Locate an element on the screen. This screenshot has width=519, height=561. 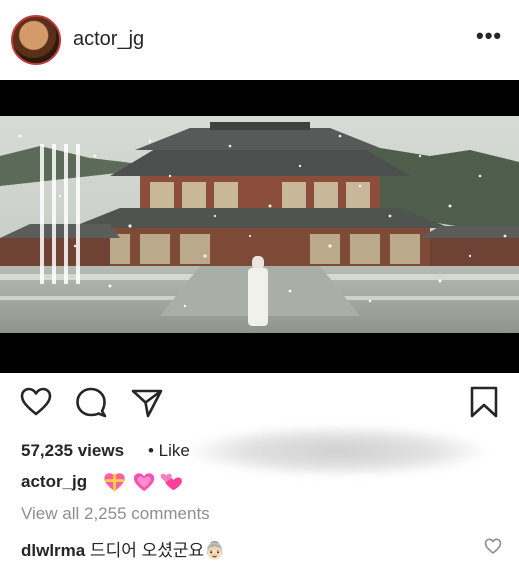
comment-like-heart-icon is located at coordinates (493, 546).